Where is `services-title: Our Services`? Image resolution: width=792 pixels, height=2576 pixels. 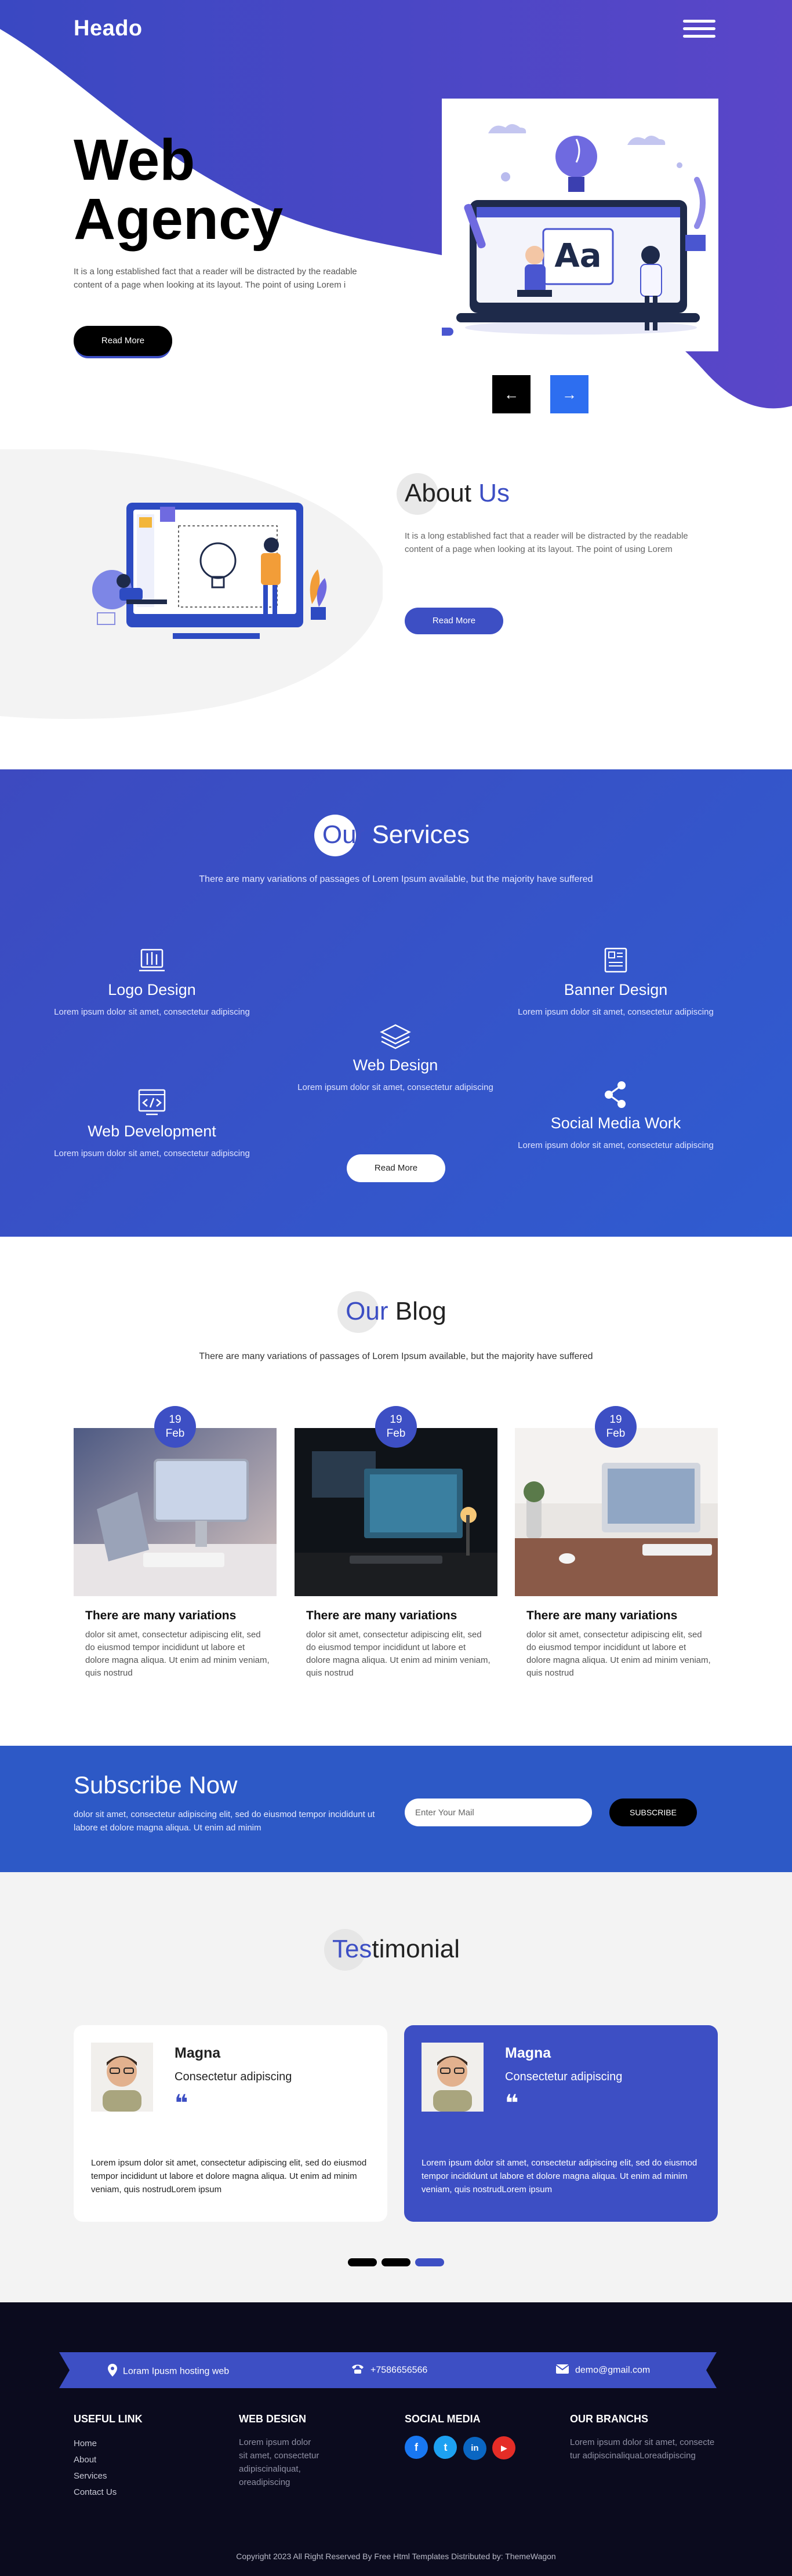
services-title: Our Services is located at coordinates (396, 835).